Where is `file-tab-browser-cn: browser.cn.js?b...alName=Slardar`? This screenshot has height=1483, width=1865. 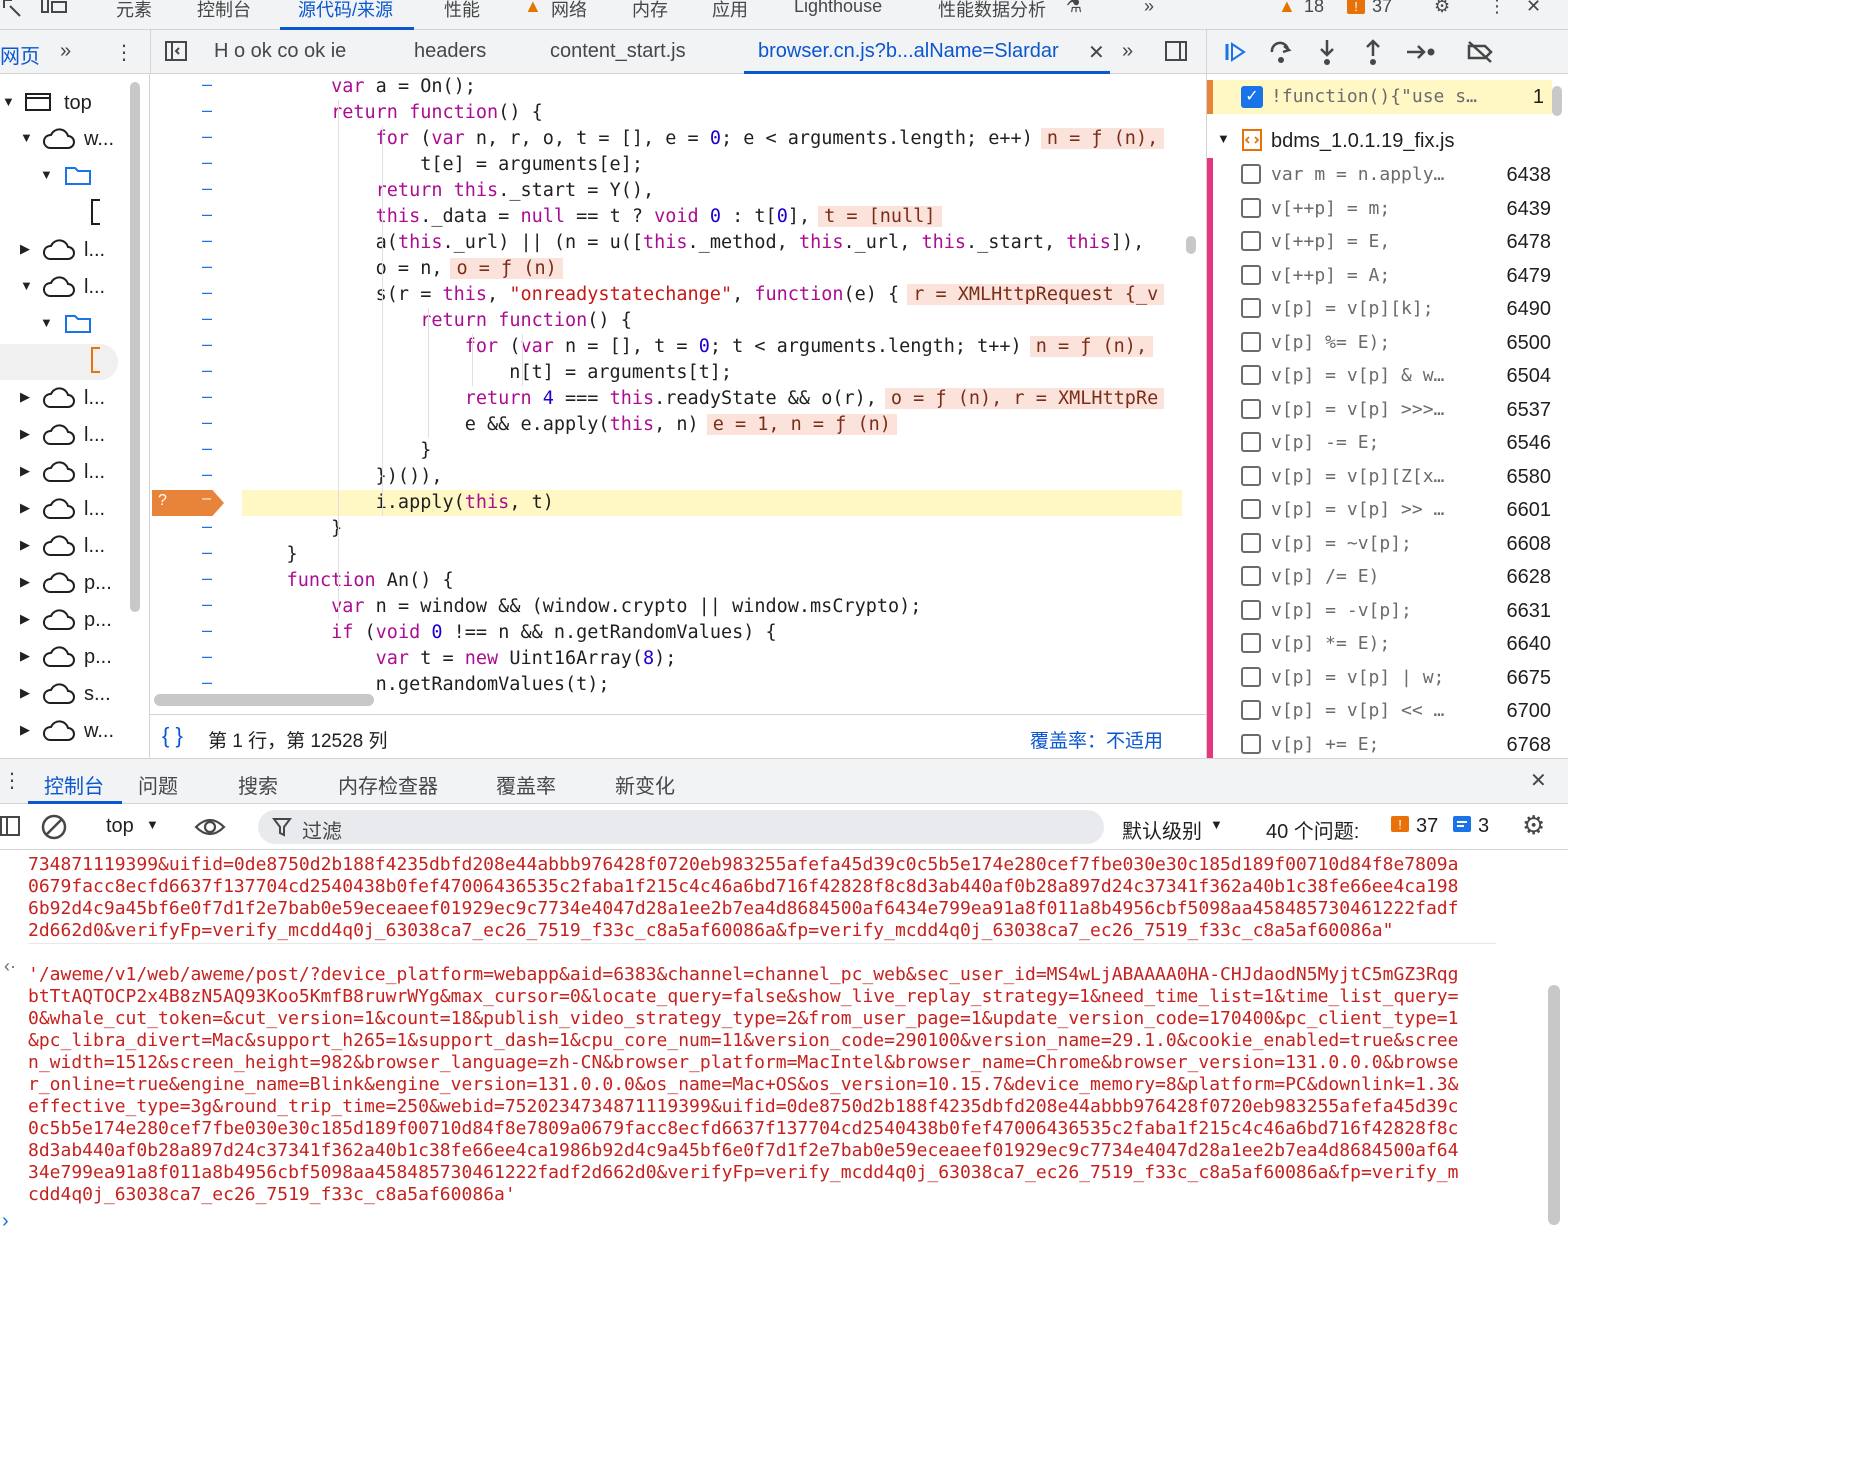 file-tab-browser-cn: browser.cn.js?b...alName=Slardar is located at coordinates (908, 51).